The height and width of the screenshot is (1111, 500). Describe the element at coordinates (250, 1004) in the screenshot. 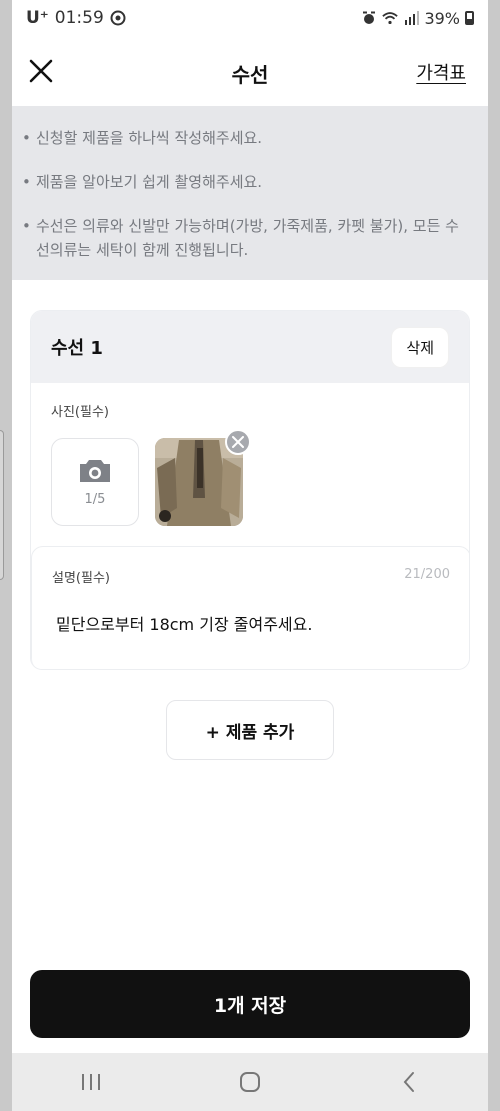

I see `save-button: 1개 저장` at that location.